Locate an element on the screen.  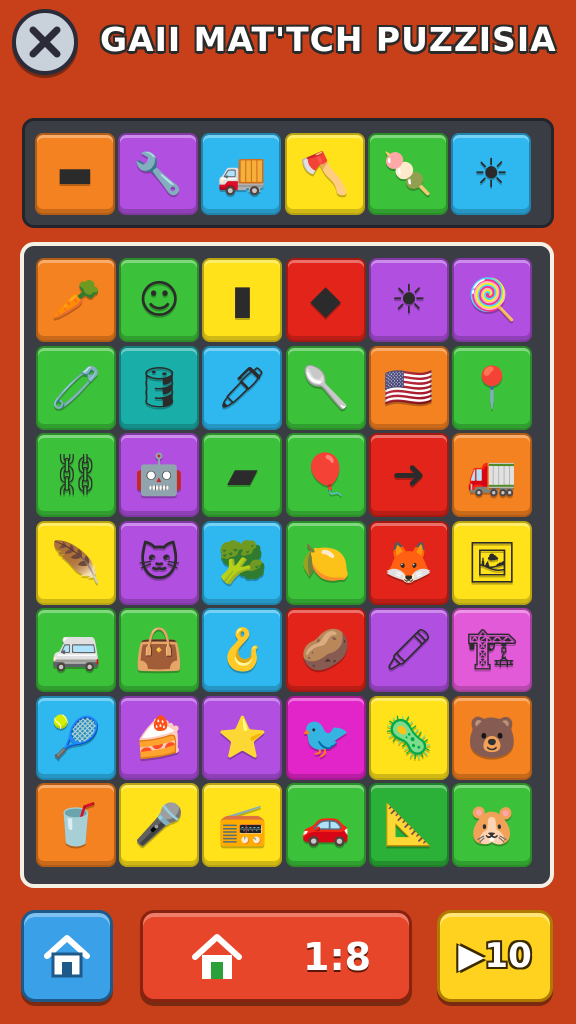
hamster-icon: 🐹 is located at coordinates (492, 825).